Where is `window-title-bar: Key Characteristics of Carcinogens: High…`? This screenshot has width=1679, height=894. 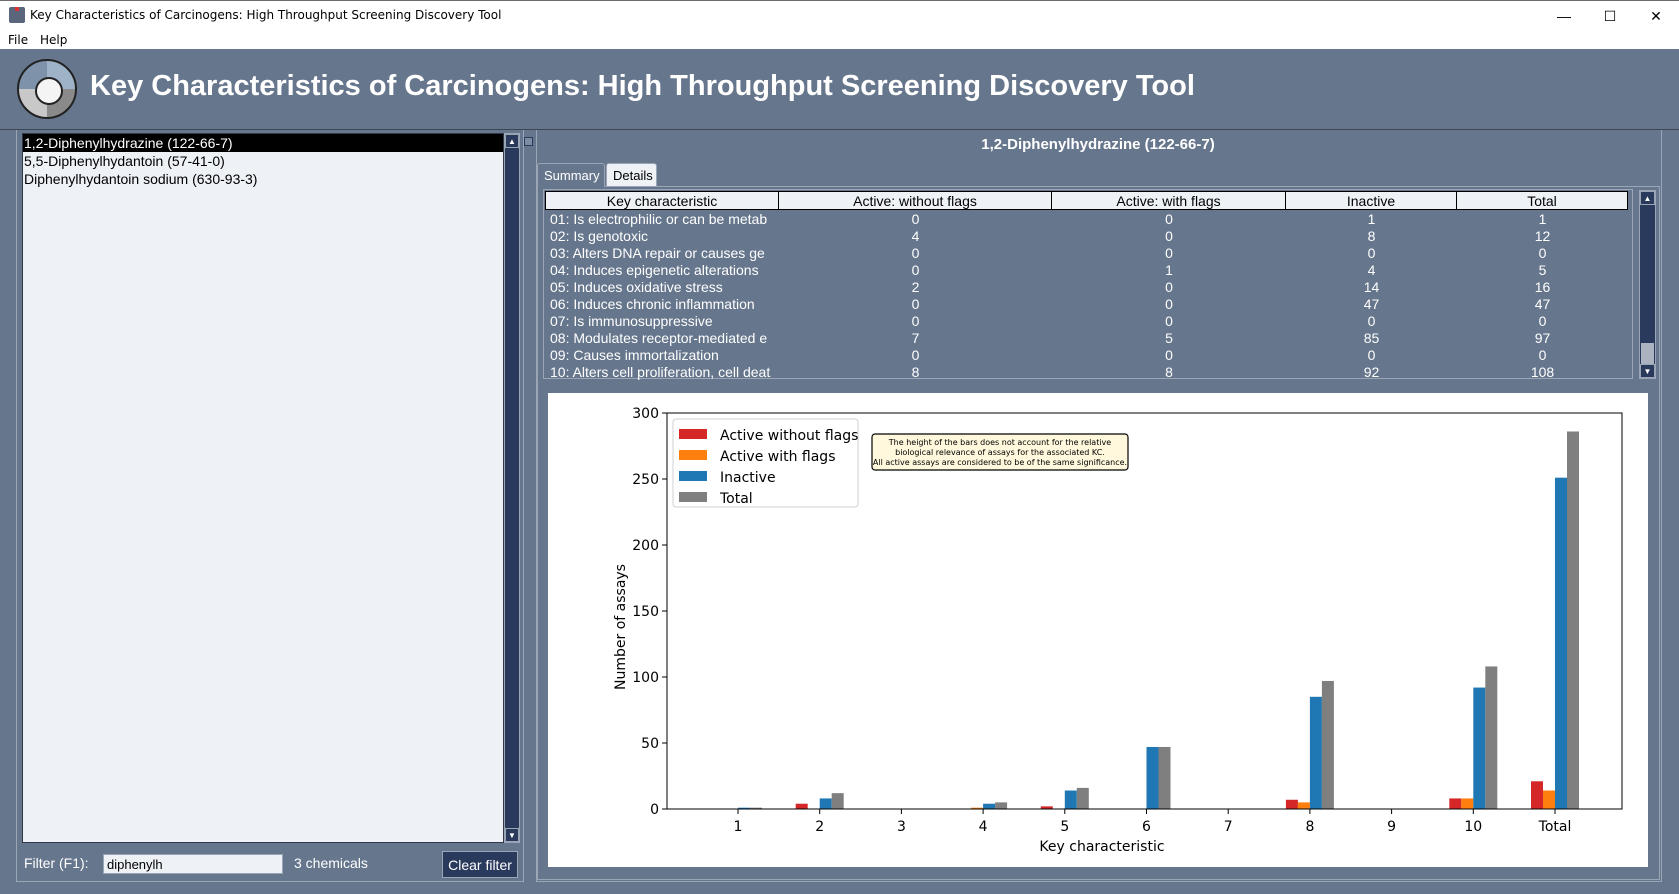
window-title-bar: Key Characteristics of Carcinogens: High… is located at coordinates (839, 15).